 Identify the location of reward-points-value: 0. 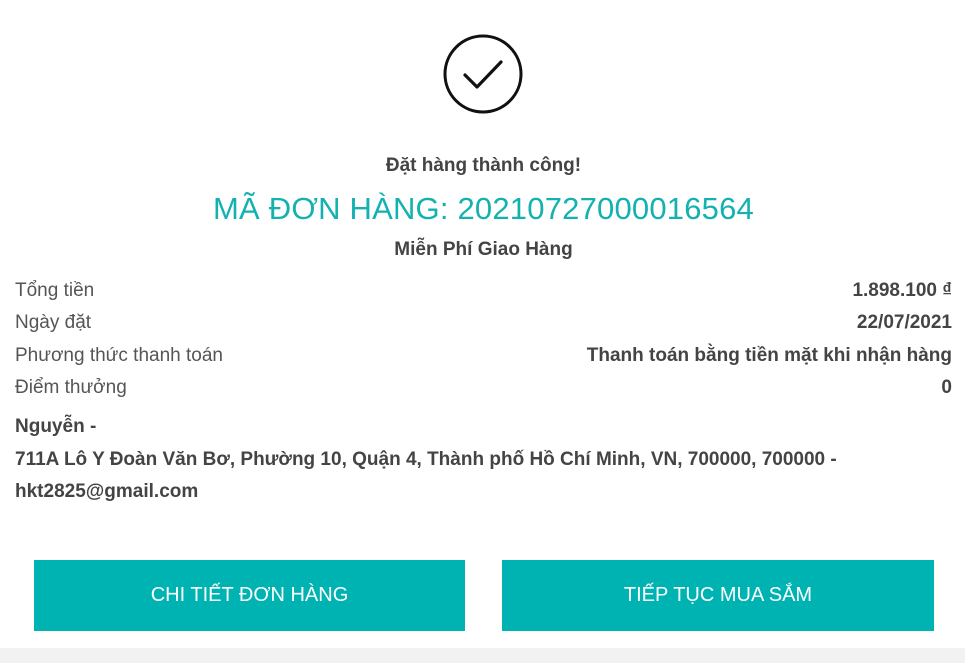
(946, 387).